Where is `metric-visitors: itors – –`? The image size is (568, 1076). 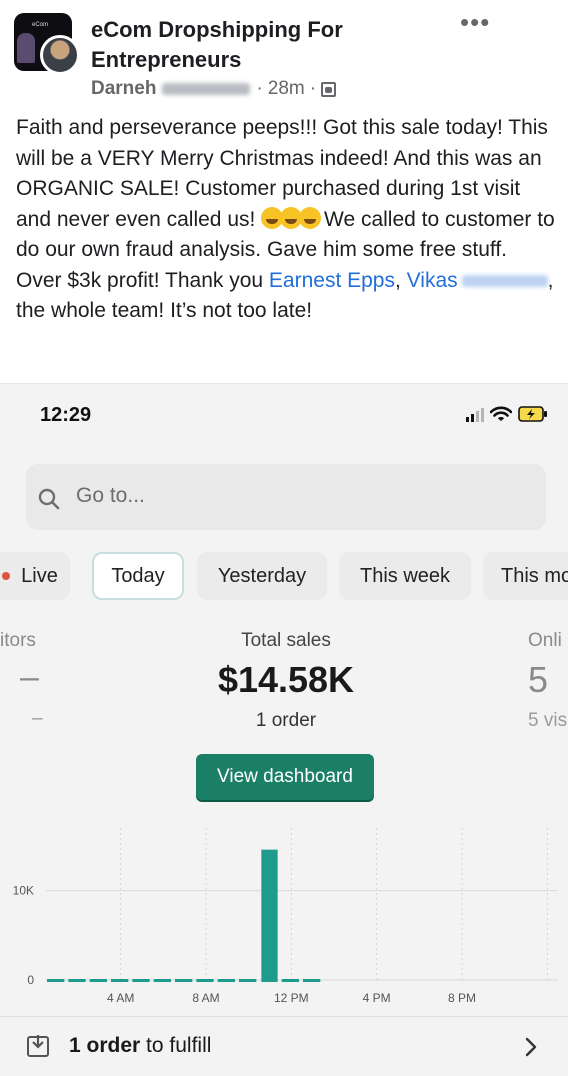 metric-visitors: itors – – is located at coordinates (25, 680).